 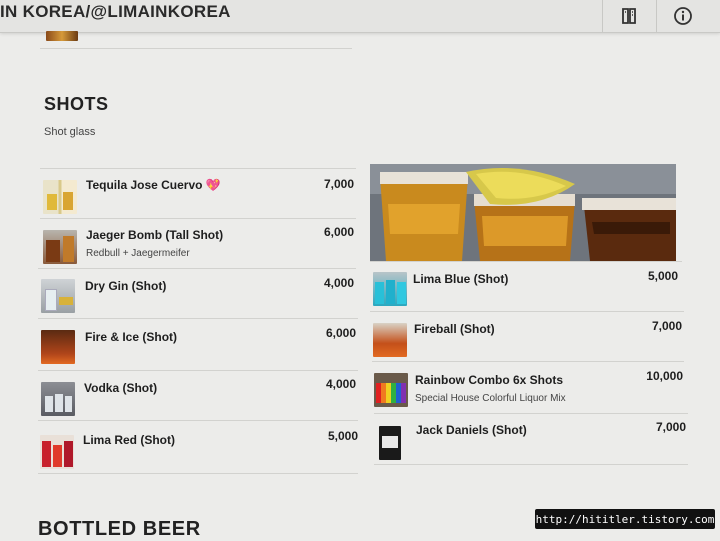 What do you see at coordinates (454, 329) in the screenshot?
I see `item-name: Fireball (Shot)` at bounding box center [454, 329].